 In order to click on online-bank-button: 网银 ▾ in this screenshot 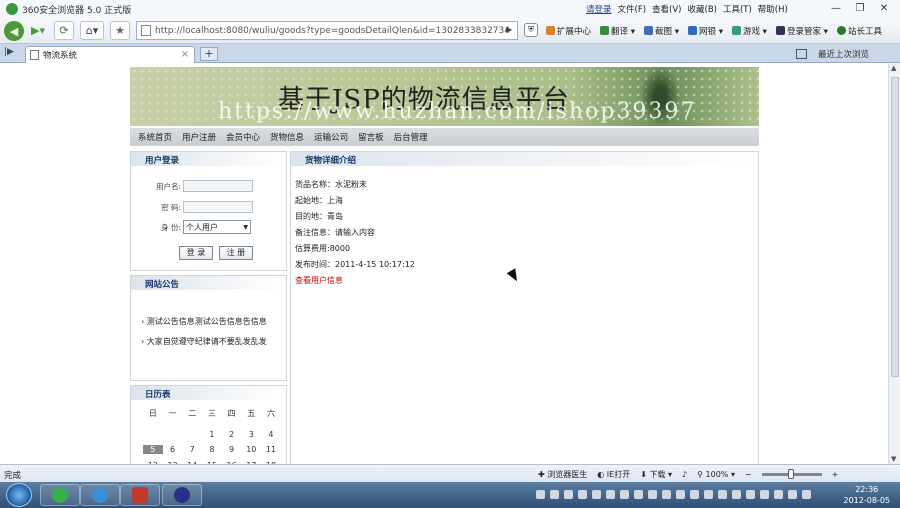, I will do `click(705, 31)`.